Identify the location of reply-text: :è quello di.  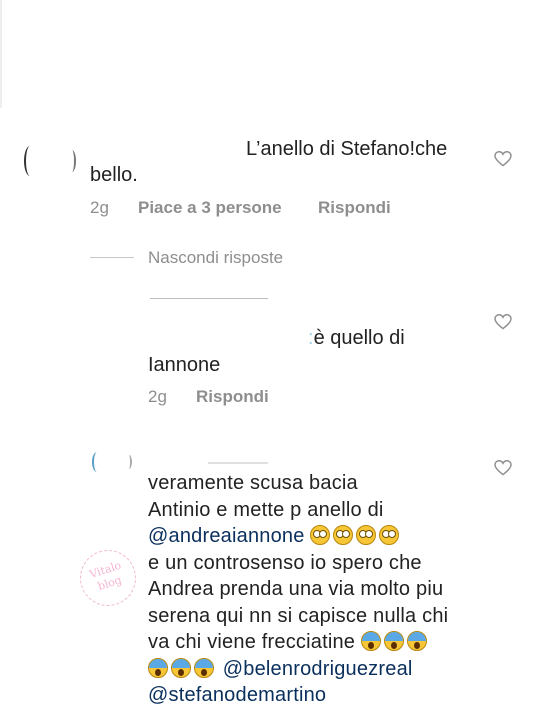
(356, 338).